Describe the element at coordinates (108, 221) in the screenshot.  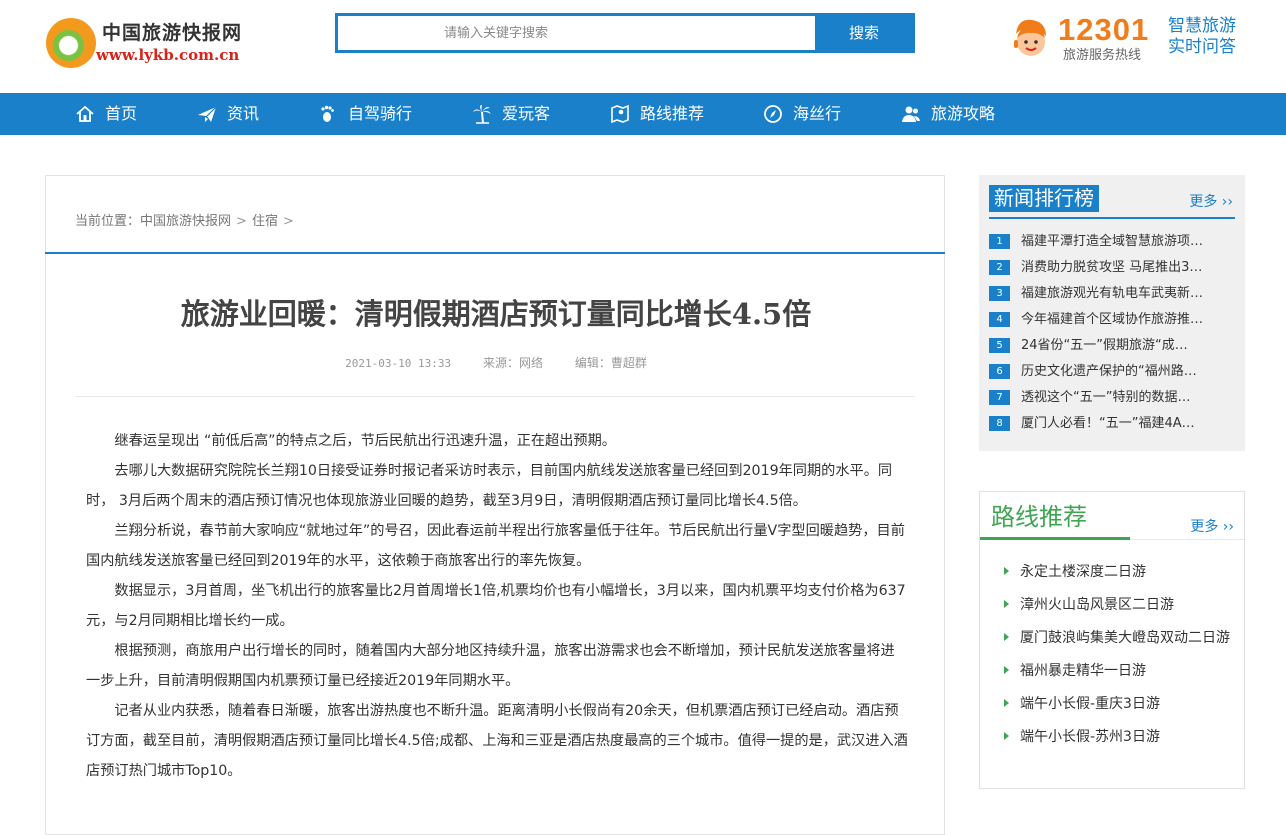
I see `breadcrumb-prefix: 当前位置：` at that location.